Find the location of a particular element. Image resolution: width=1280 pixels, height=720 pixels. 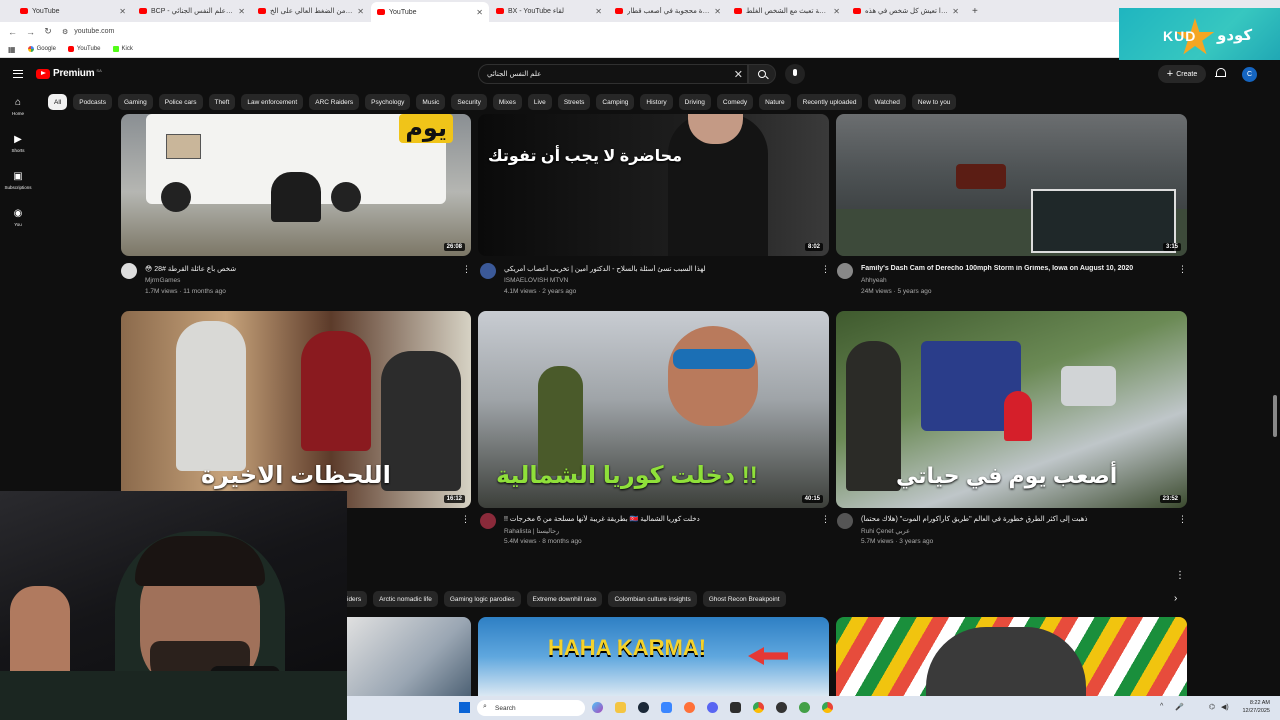

bookmark-kick: Kick is located at coordinates (122, 49).